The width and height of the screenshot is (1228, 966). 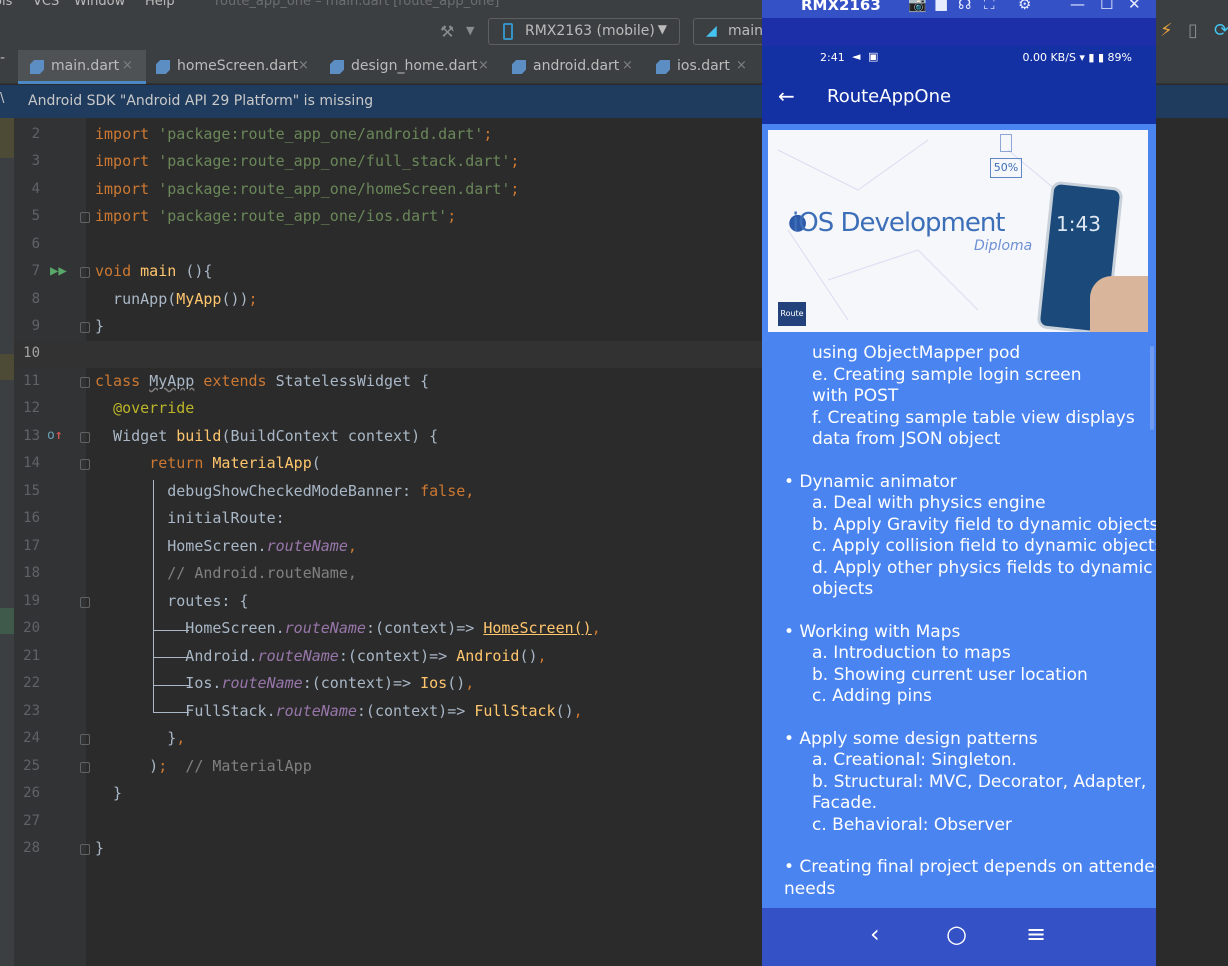 I want to click on code-line: 9 }, so click(x=381, y=327).